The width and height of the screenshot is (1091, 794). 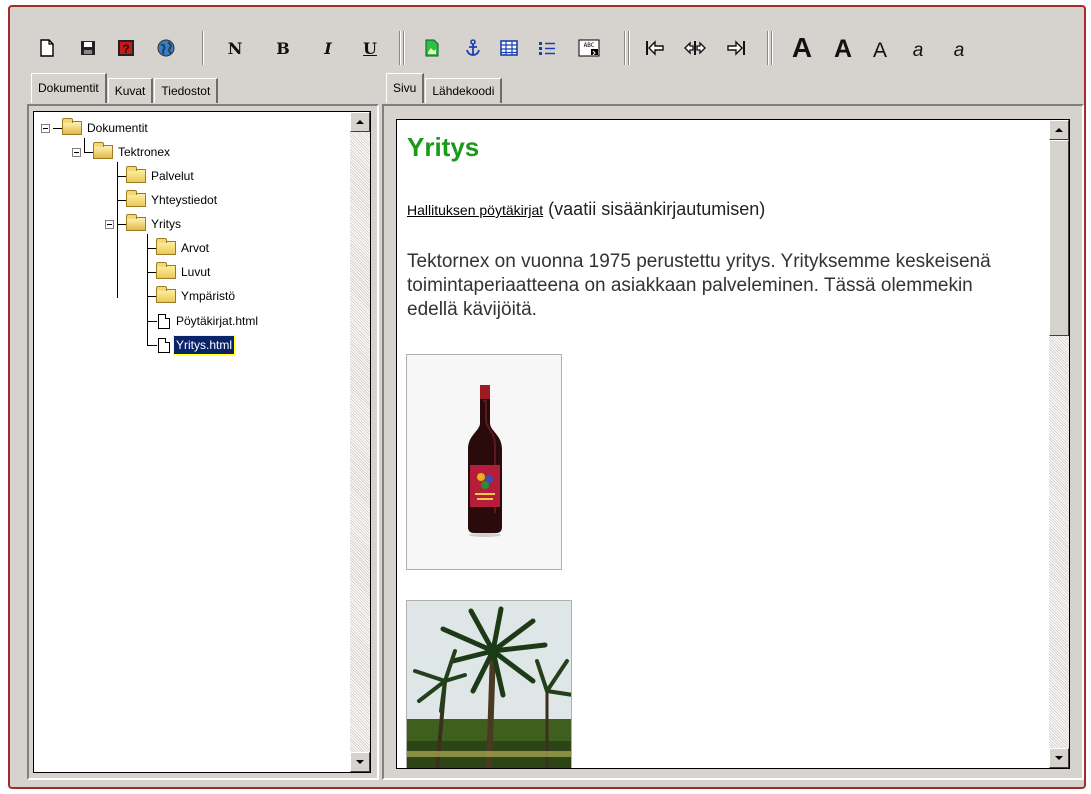 What do you see at coordinates (880, 50) in the screenshot?
I see `font-size-medium-button: A` at bounding box center [880, 50].